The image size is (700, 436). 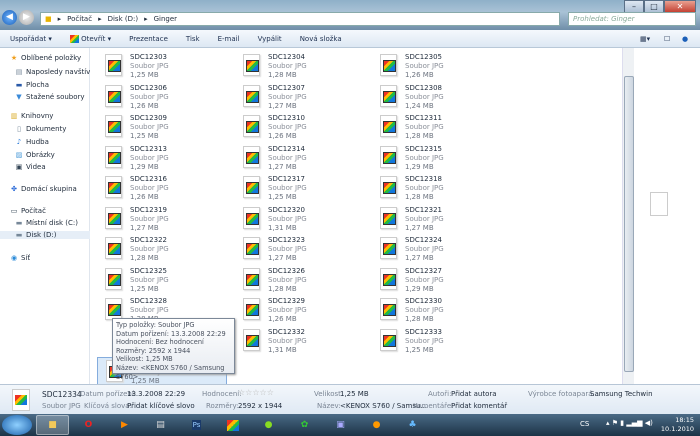 I want to click on tray-icons: ▴ ⚑ ▮ ▂▄▆ ◀), so click(x=629, y=423).